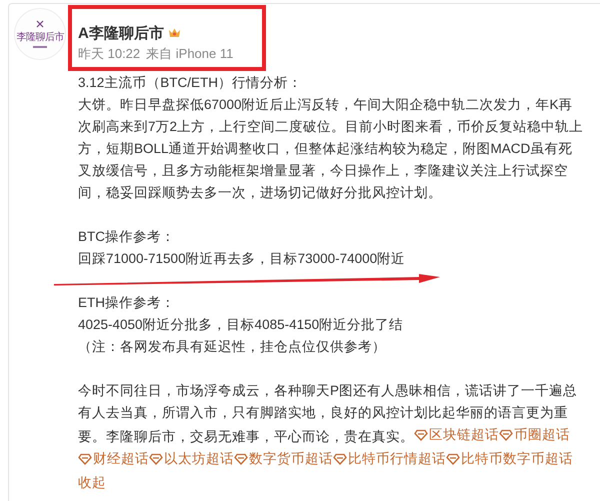 The image size is (600, 501). Describe the element at coordinates (534, 435) in the screenshot. I see `topic-link: 币圈超话` at that location.